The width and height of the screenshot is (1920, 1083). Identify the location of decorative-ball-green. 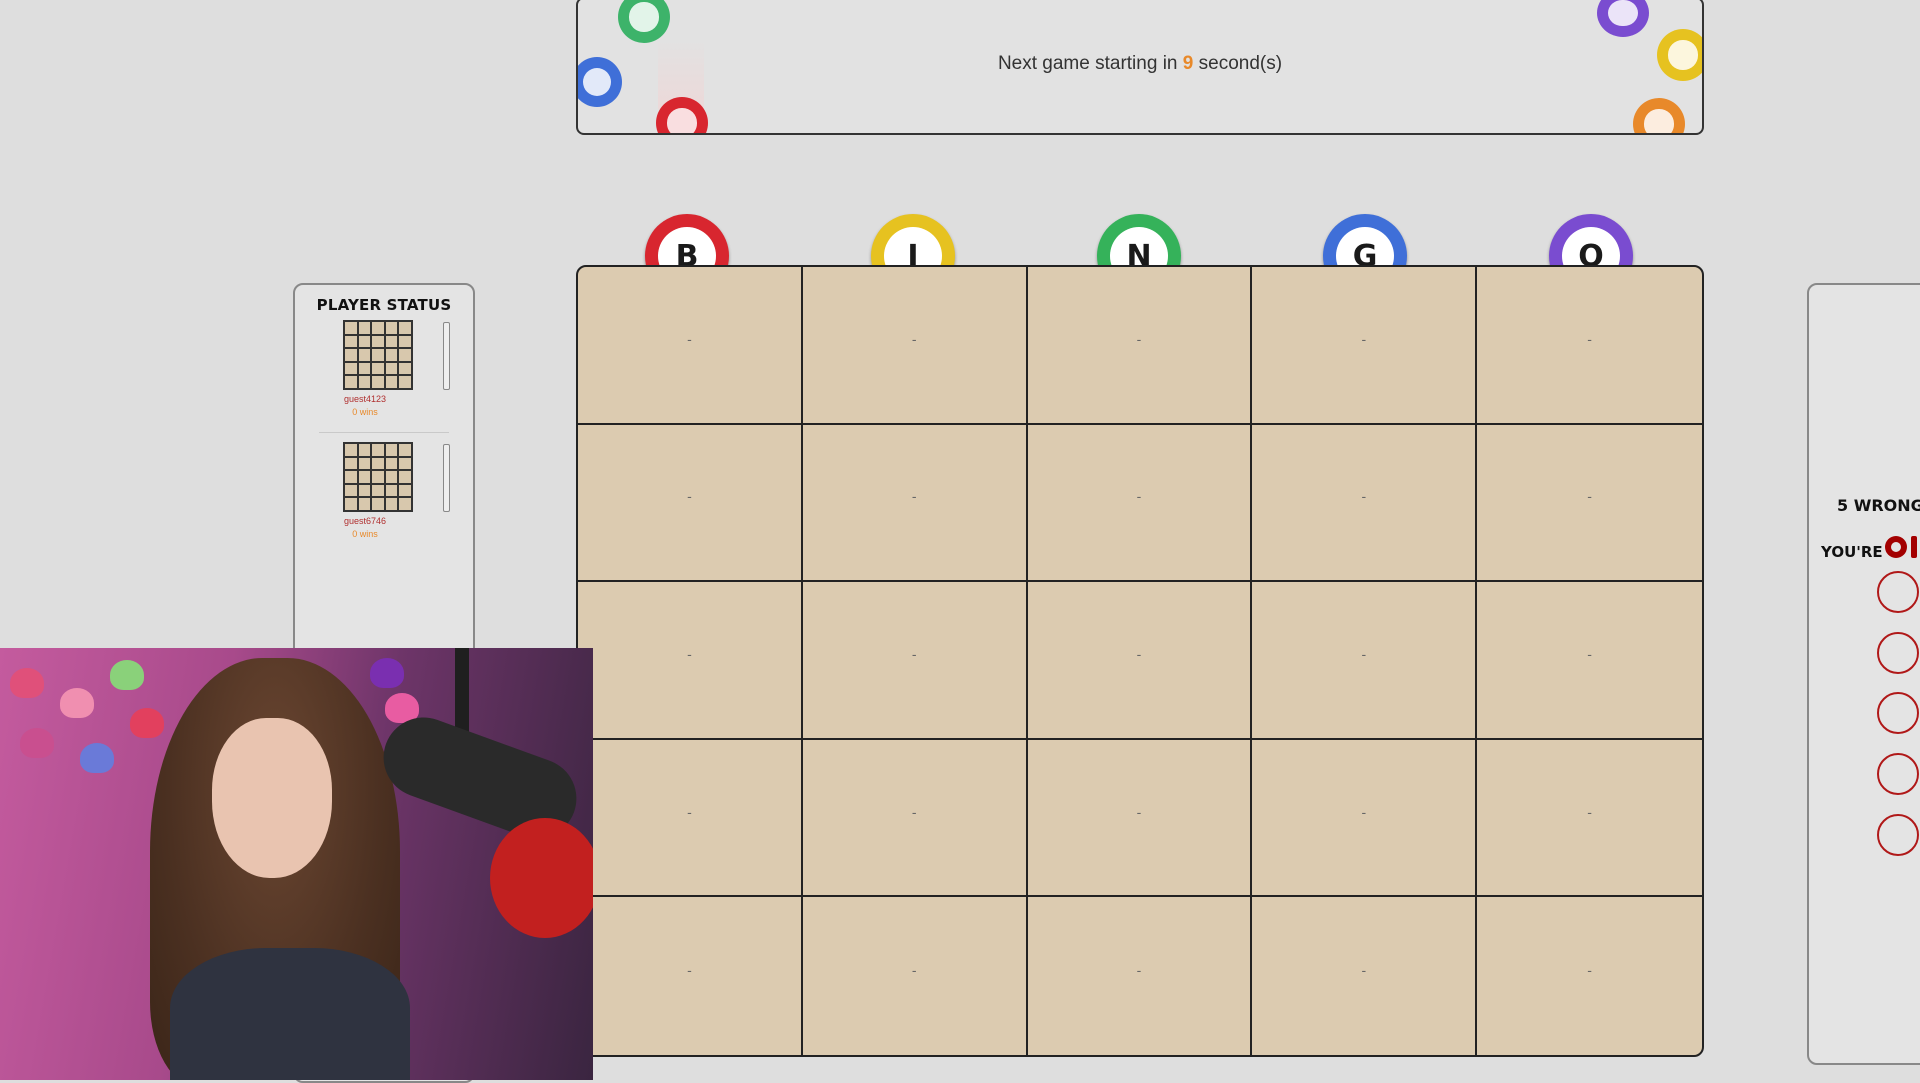
(644, 21).